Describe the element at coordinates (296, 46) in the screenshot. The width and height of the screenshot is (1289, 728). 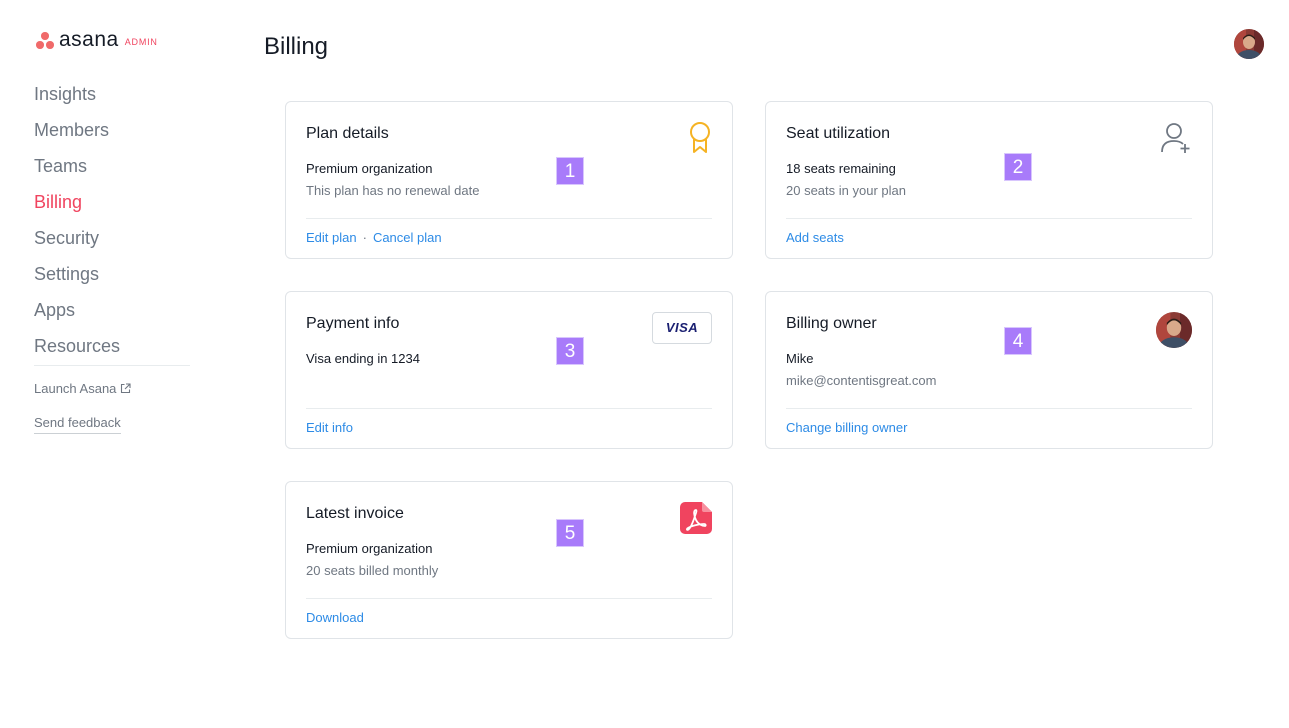
I see `page-title: Billing` at that location.